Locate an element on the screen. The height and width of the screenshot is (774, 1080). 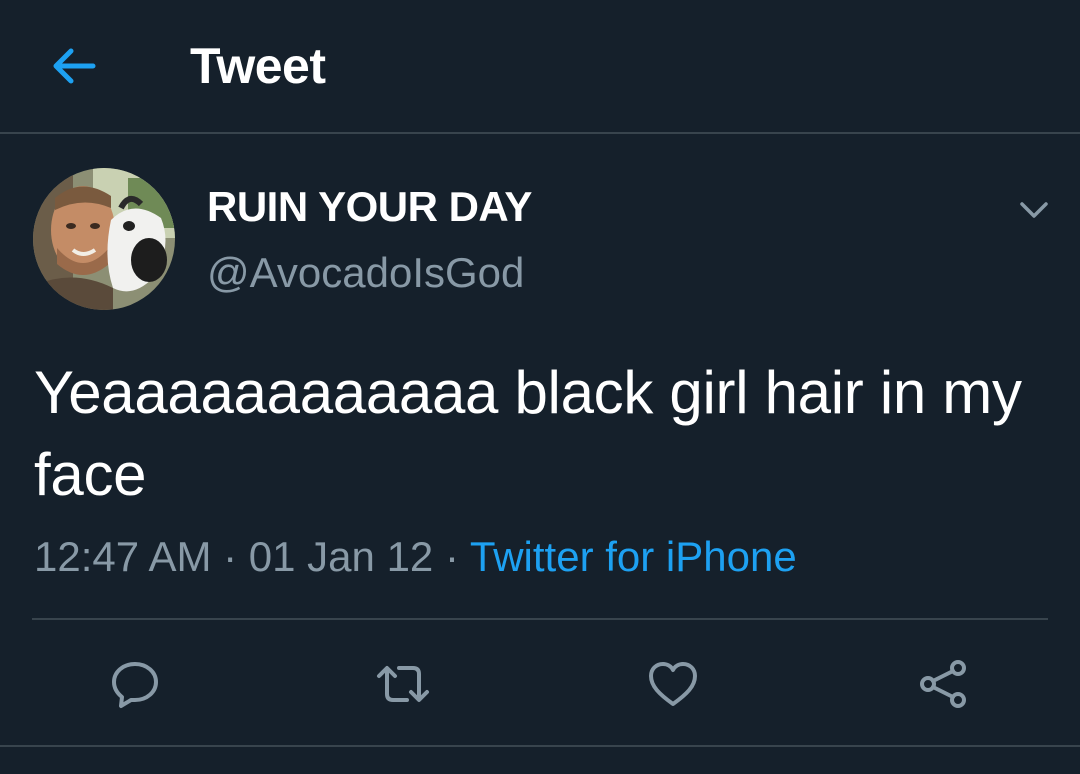
like-button is located at coordinates (673, 684).